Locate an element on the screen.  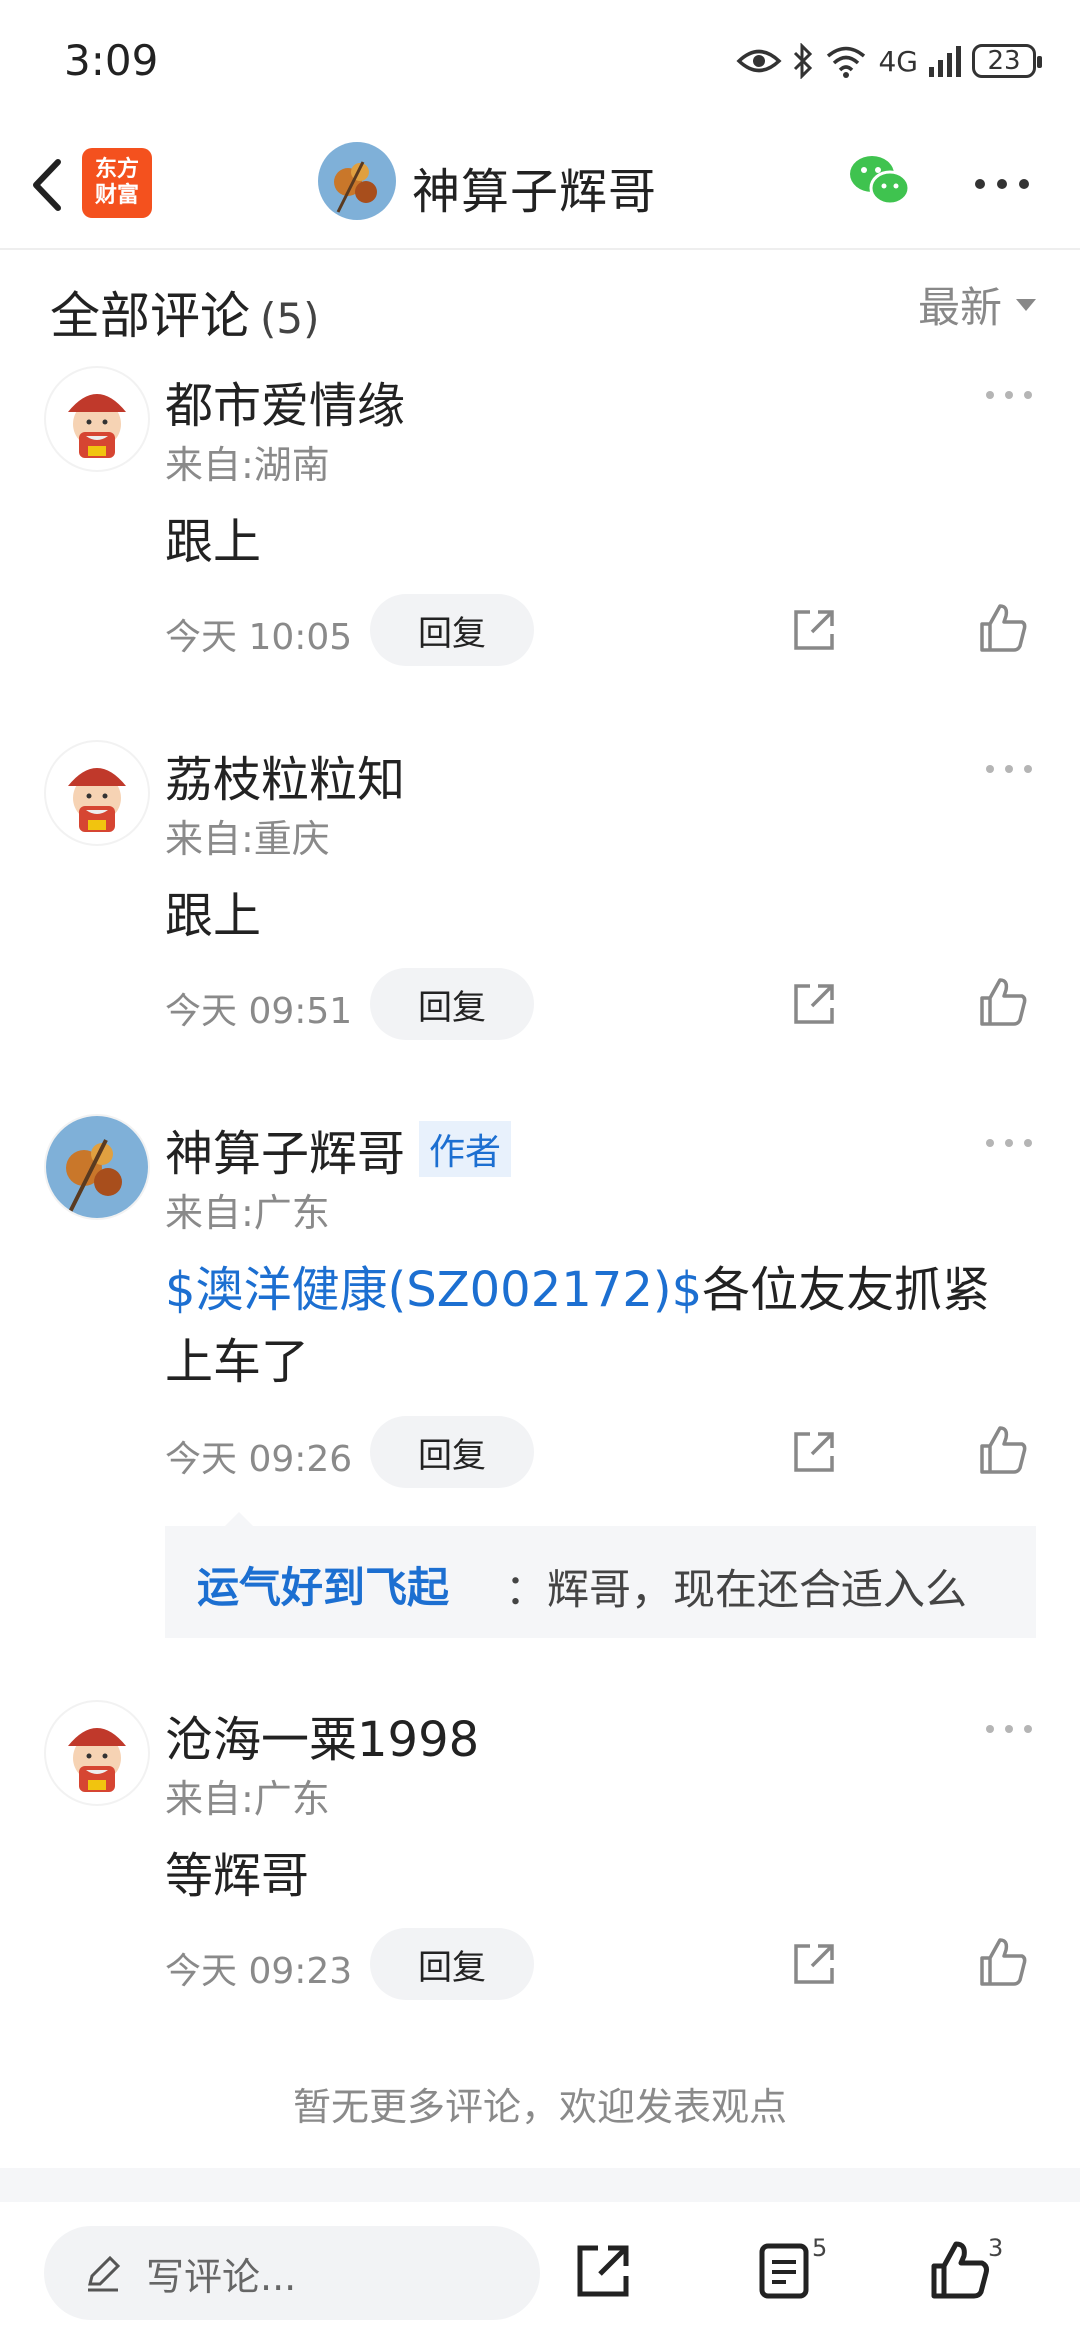
sort-dropdown: 最新 is located at coordinates (977, 304).